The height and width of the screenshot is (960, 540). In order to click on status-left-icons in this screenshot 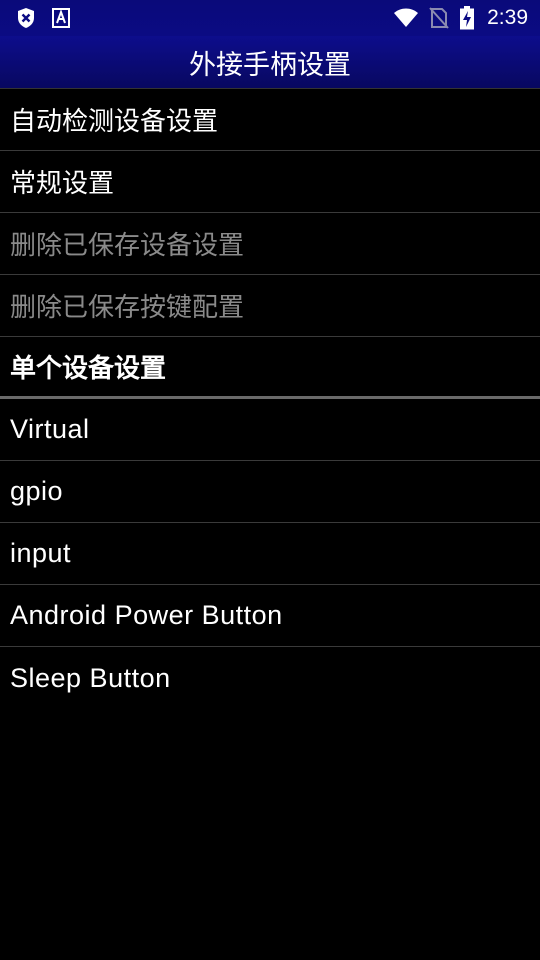, I will do `click(43, 18)`.